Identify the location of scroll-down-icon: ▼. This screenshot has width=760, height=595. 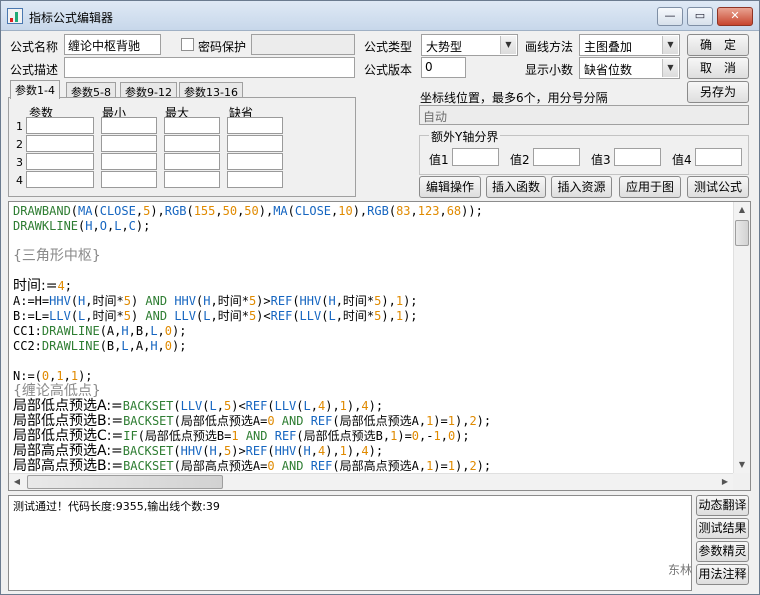
(742, 465).